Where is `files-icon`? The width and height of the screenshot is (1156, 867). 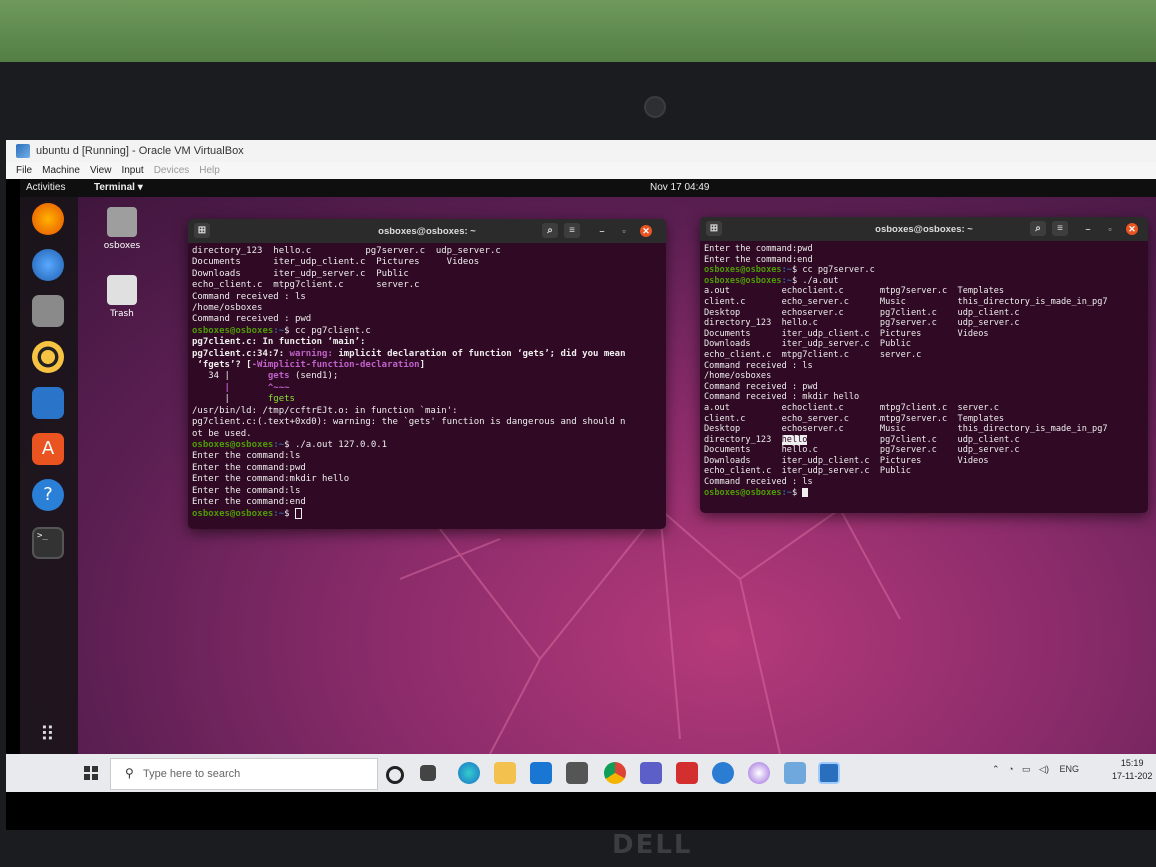
files-icon is located at coordinates (48, 311).